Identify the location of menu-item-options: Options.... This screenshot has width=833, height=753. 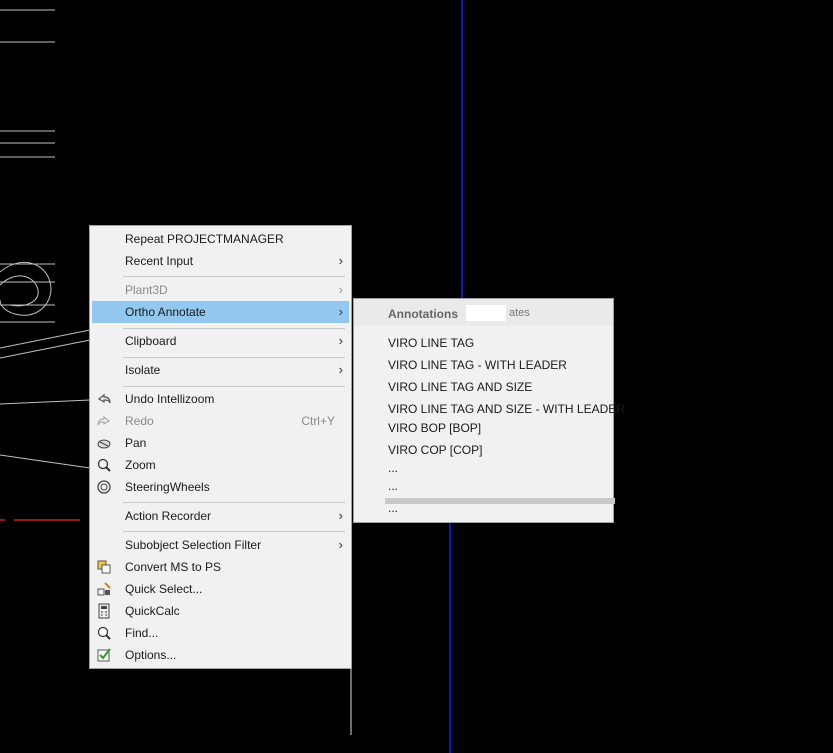
(220, 655).